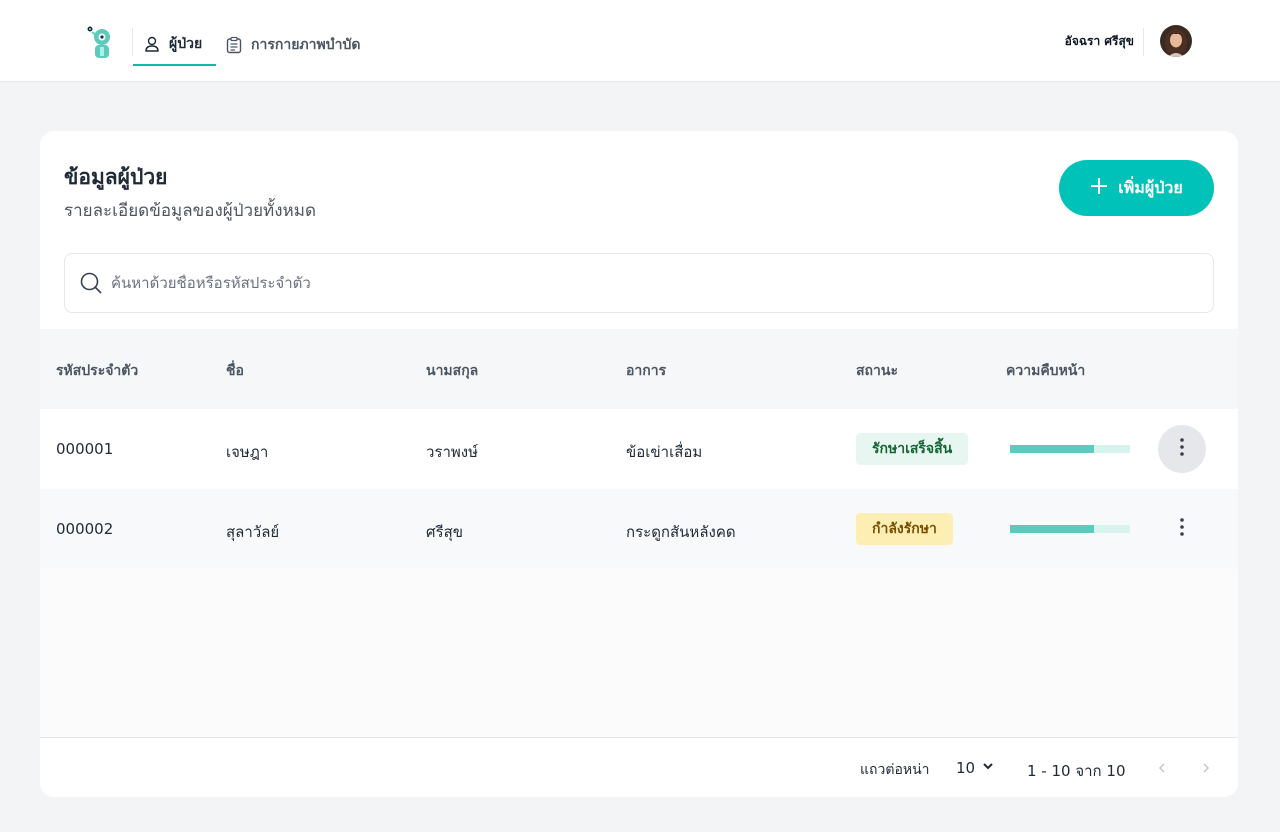 The width and height of the screenshot is (1280, 832). Describe the element at coordinates (651, 283) in the screenshot. I see `search-input` at that location.